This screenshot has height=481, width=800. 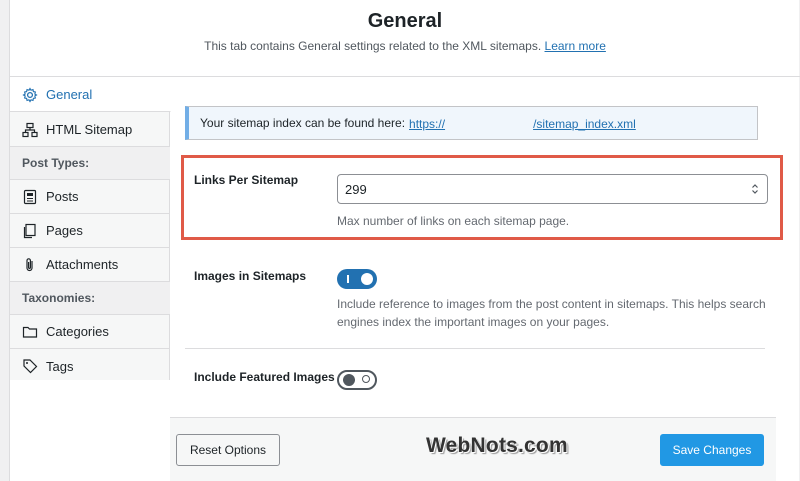 What do you see at coordinates (30, 94) in the screenshot?
I see `gear-icon` at bounding box center [30, 94].